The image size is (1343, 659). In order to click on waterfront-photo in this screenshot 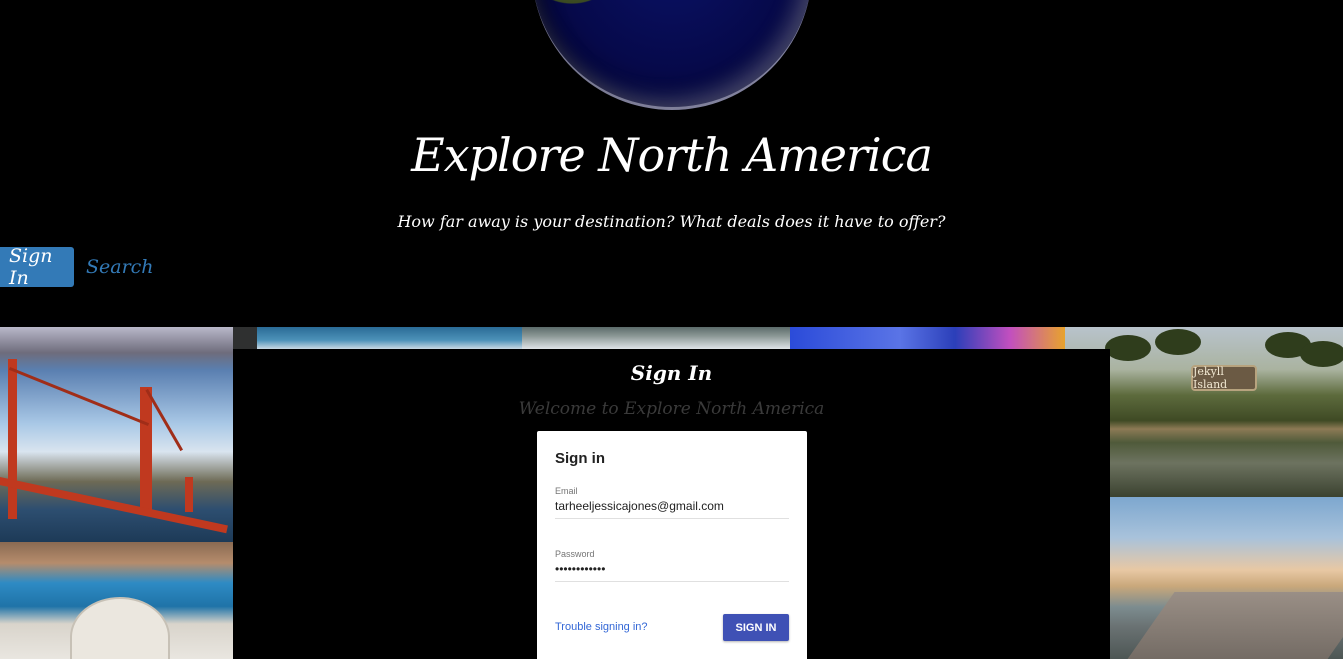, I will do `click(1226, 578)`.